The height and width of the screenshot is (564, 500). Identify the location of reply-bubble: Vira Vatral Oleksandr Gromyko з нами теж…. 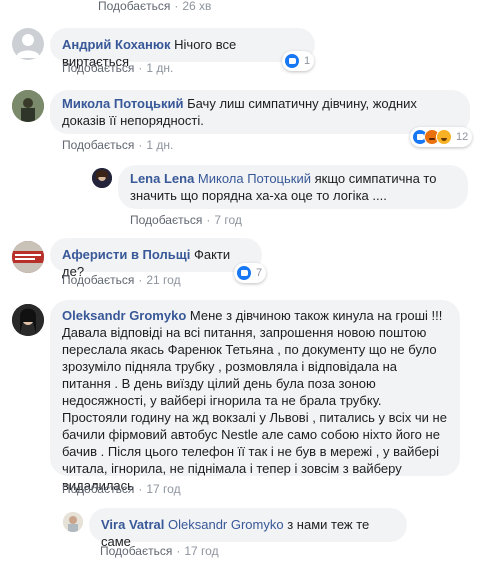
(248, 528).